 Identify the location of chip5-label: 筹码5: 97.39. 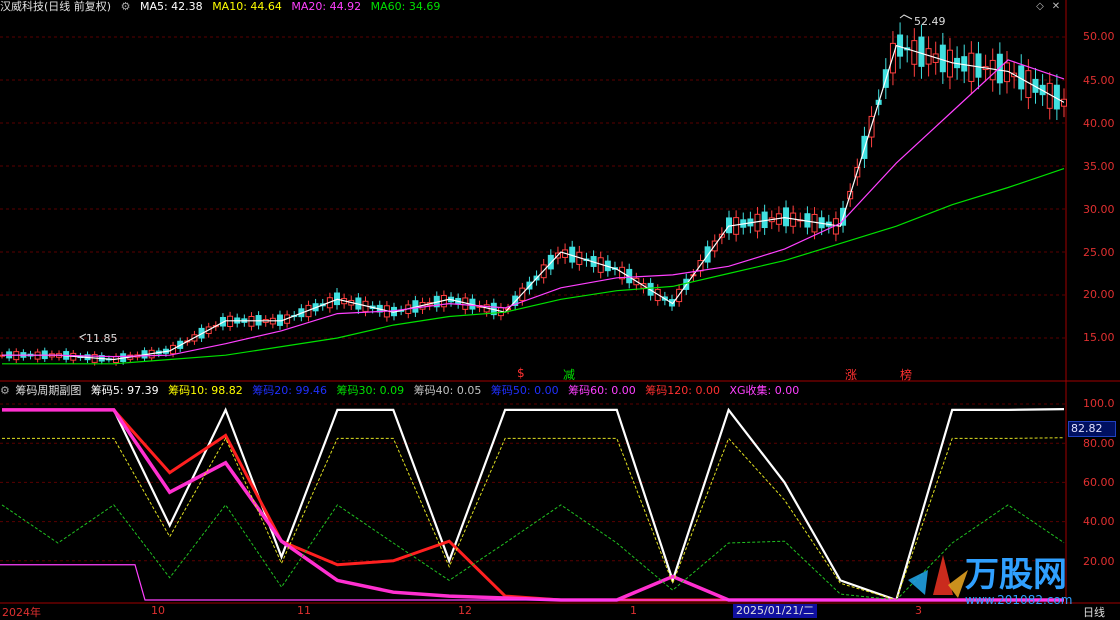
(124, 390).